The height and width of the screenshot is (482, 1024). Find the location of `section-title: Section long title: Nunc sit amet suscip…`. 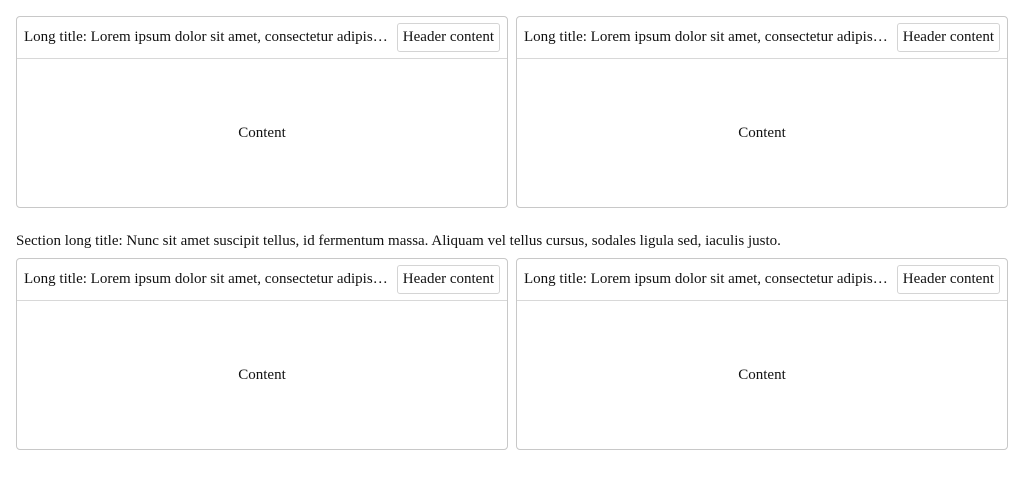

section-title: Section long title: Nunc sit amet suscip… is located at coordinates (398, 241).